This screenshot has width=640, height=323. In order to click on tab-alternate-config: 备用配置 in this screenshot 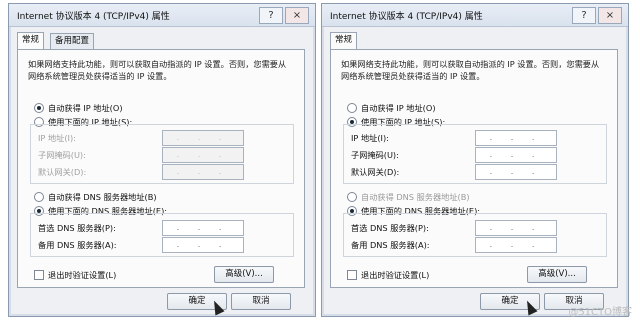, I will do `click(72, 41)`.